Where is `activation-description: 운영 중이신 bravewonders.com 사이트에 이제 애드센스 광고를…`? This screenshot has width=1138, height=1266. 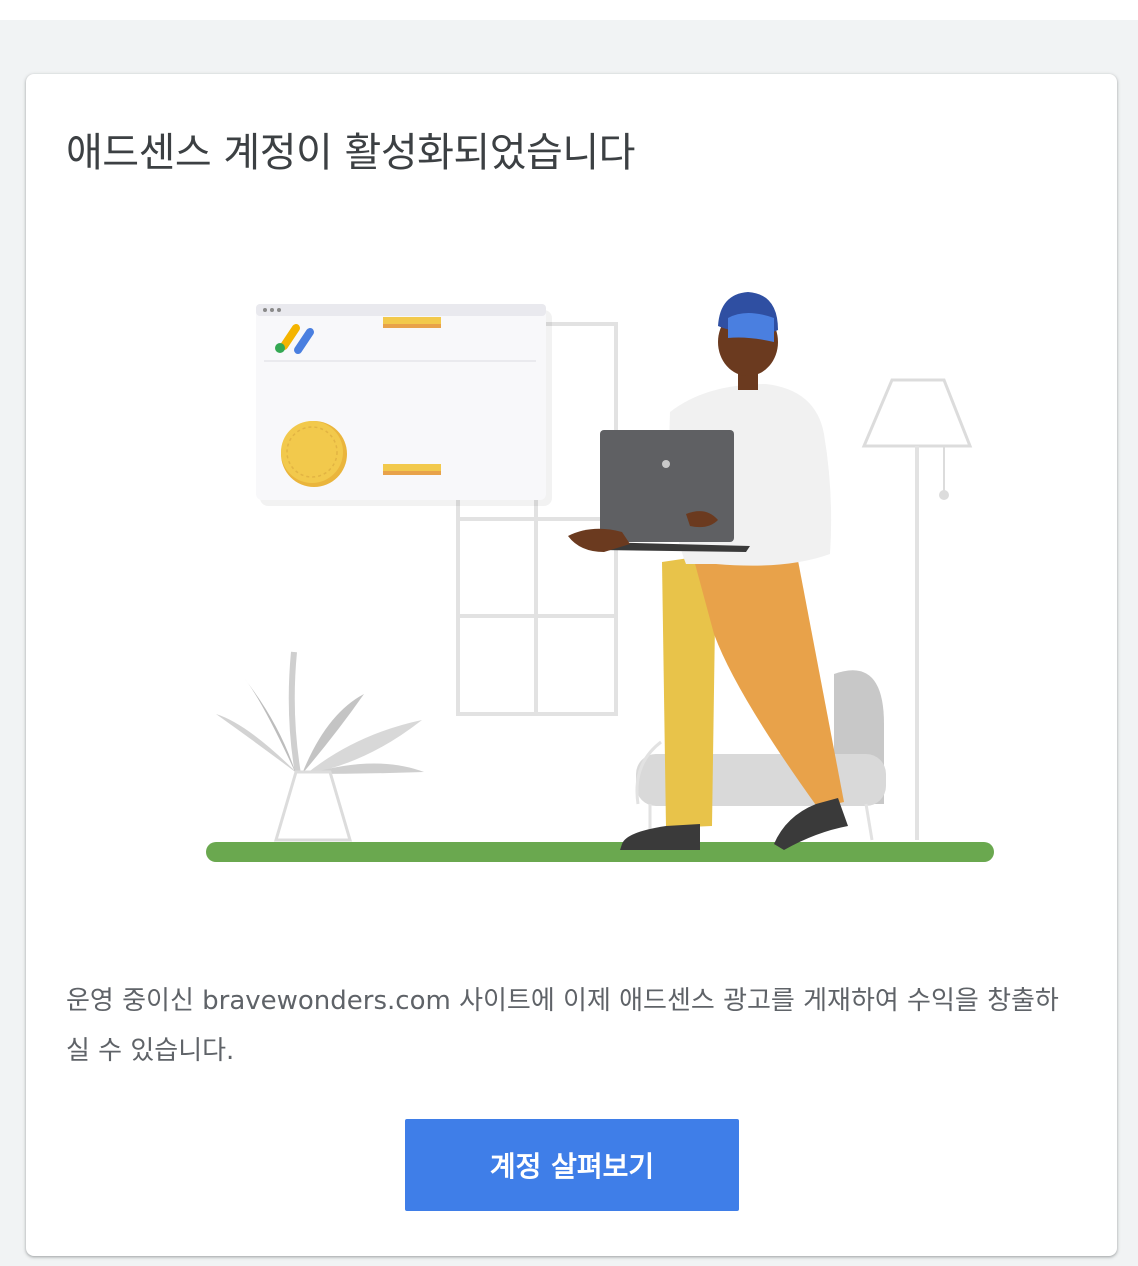 activation-description: 운영 중이신 bravewonders.com 사이트에 이제 애드센스 광고를… is located at coordinates (562, 1026).